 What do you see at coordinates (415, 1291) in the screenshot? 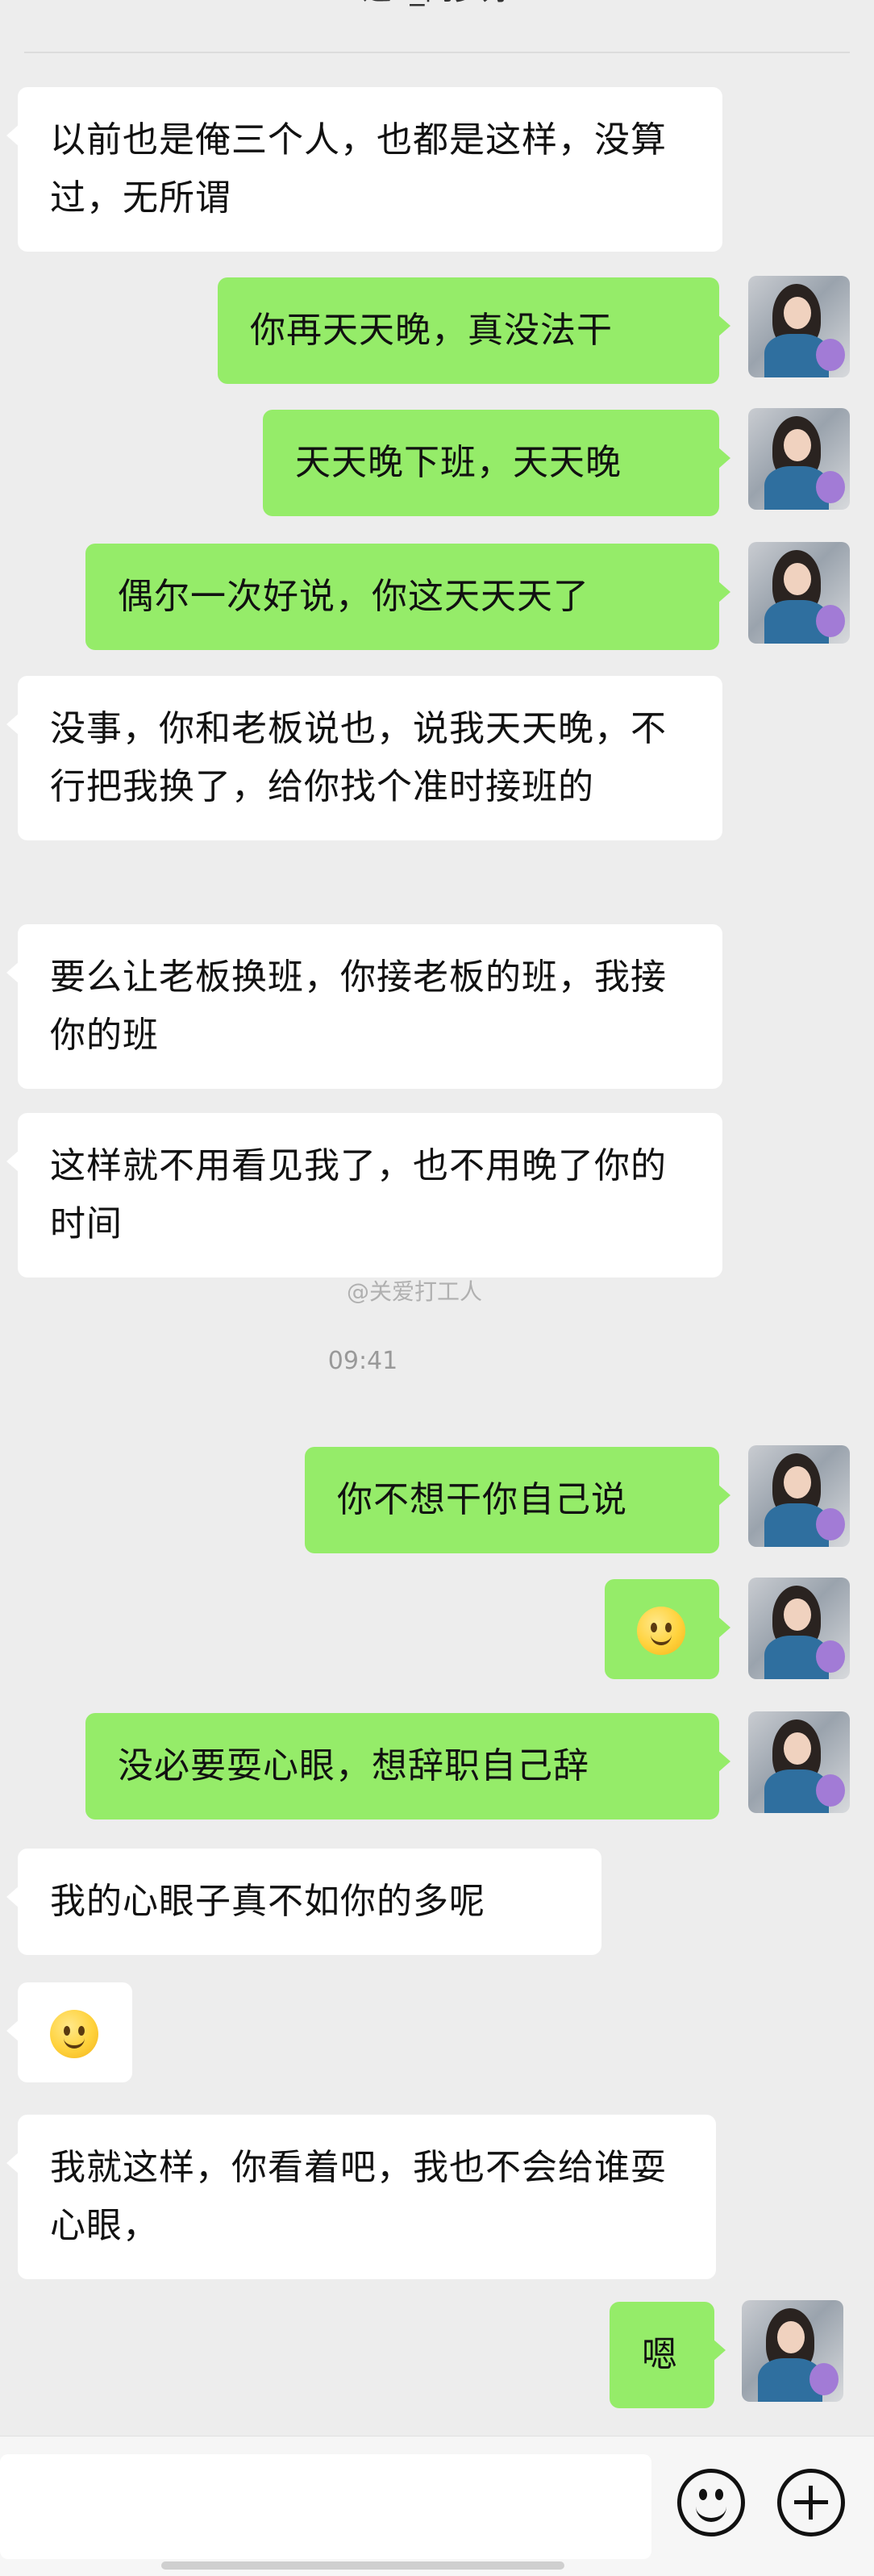
I see `watermark: @关爱打工人` at bounding box center [415, 1291].